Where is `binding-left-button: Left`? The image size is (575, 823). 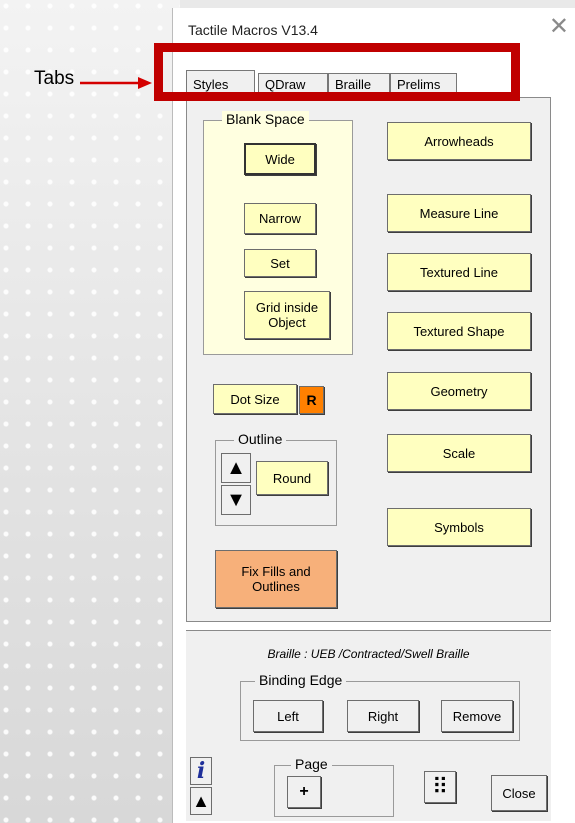
binding-left-button: Left is located at coordinates (288, 716).